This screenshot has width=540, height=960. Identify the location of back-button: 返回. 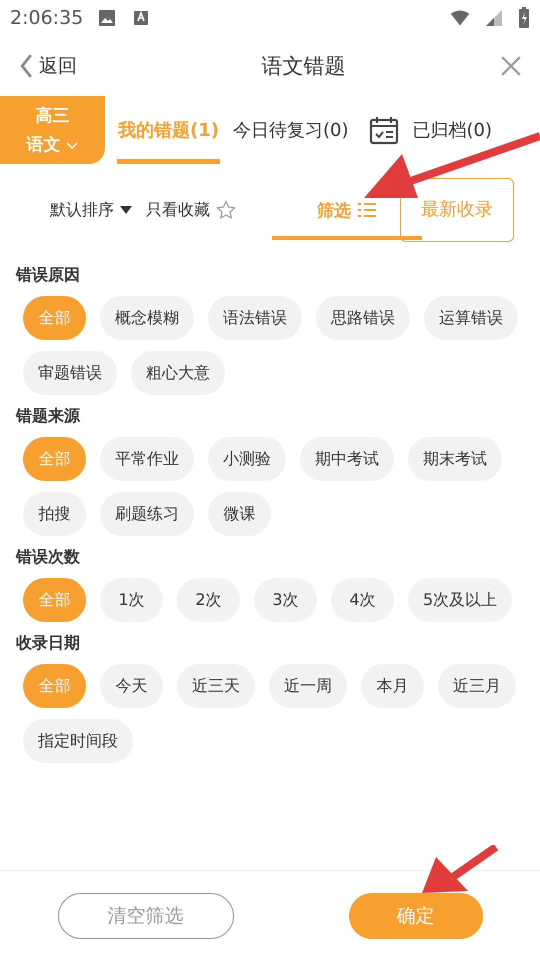
(48, 66).